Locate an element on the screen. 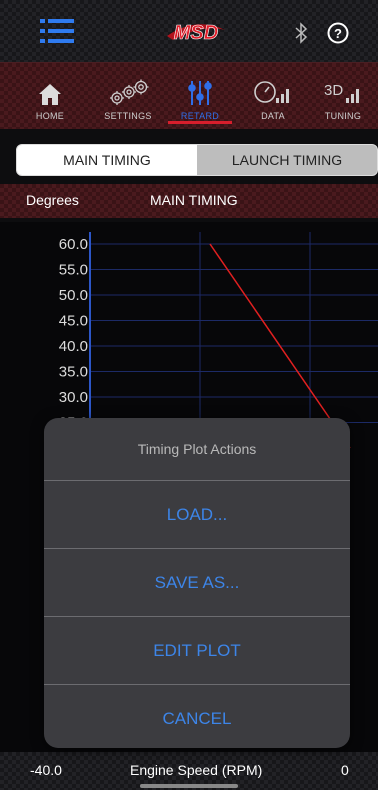 This screenshot has height=790, width=378. timing-segmented-control: MAIN TIMING LAUNCH TIMING is located at coordinates (197, 160).